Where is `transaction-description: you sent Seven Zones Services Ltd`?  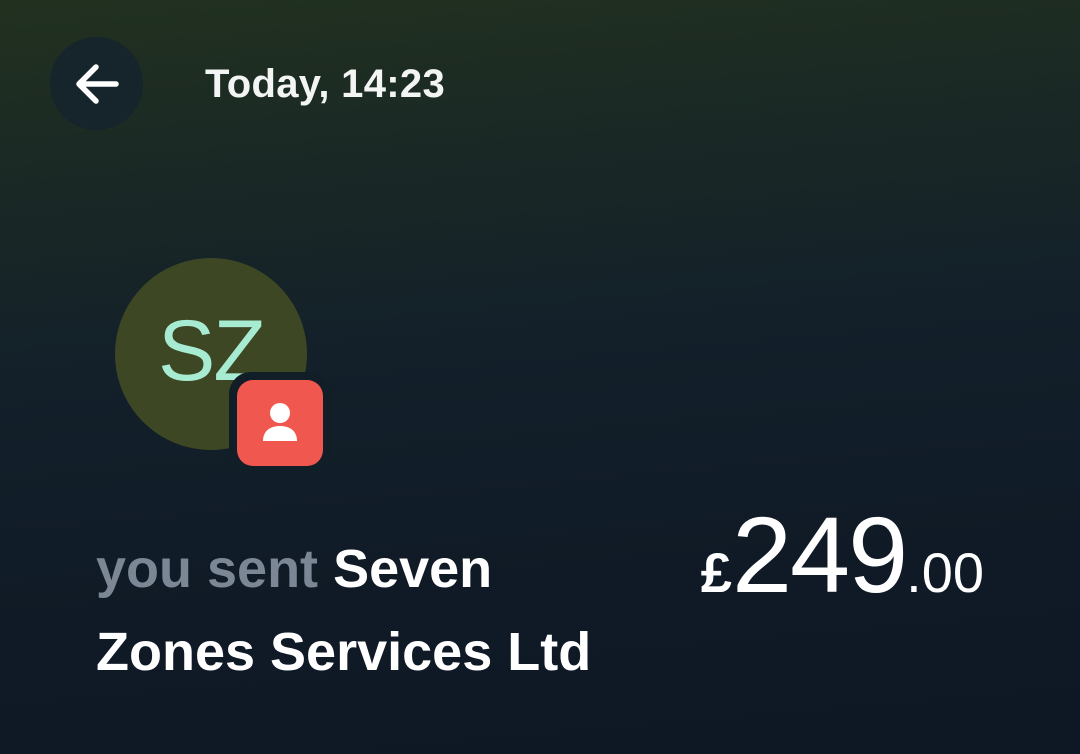 transaction-description: you sent Seven Zones Services Ltd is located at coordinates (376, 611).